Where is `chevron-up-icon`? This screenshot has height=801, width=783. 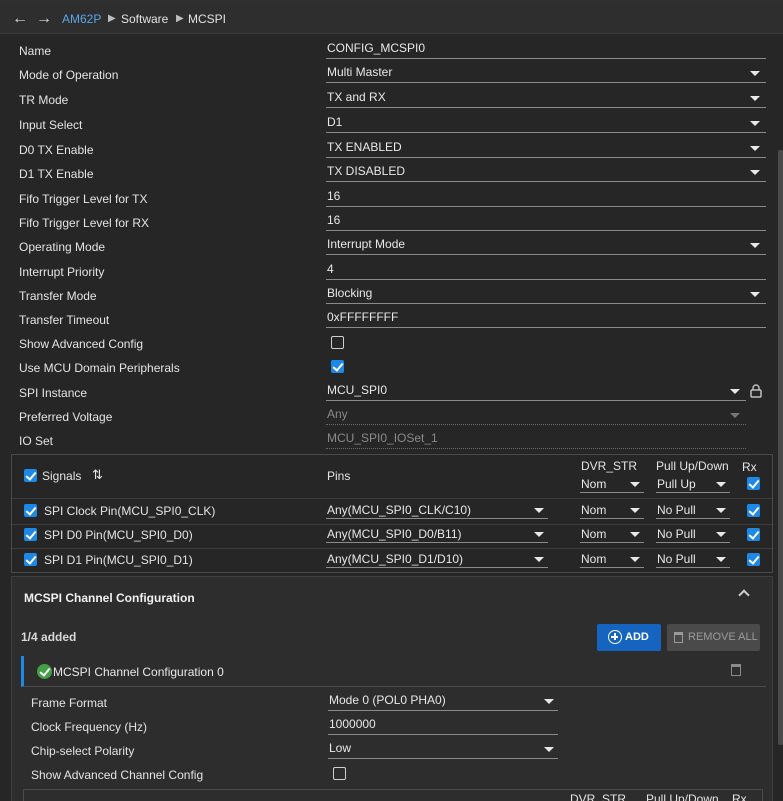
chevron-up-icon is located at coordinates (744, 595).